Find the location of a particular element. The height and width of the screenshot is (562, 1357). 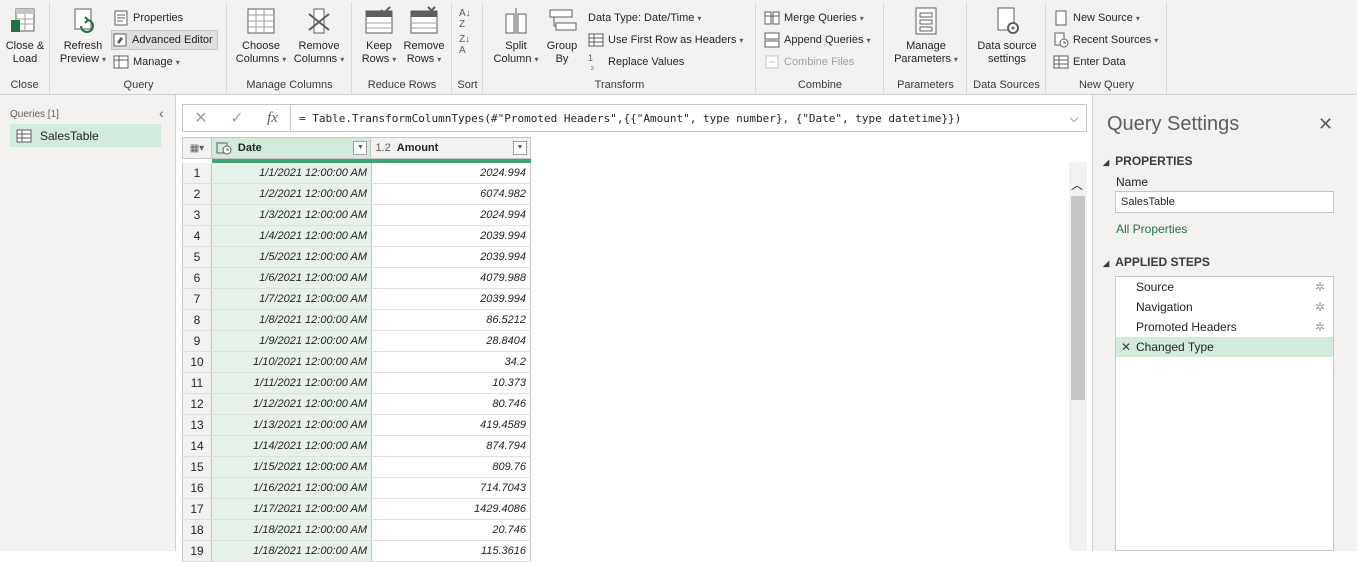

date-cell: 1/13/2021 12:00:00 AM is located at coordinates (292, 425).